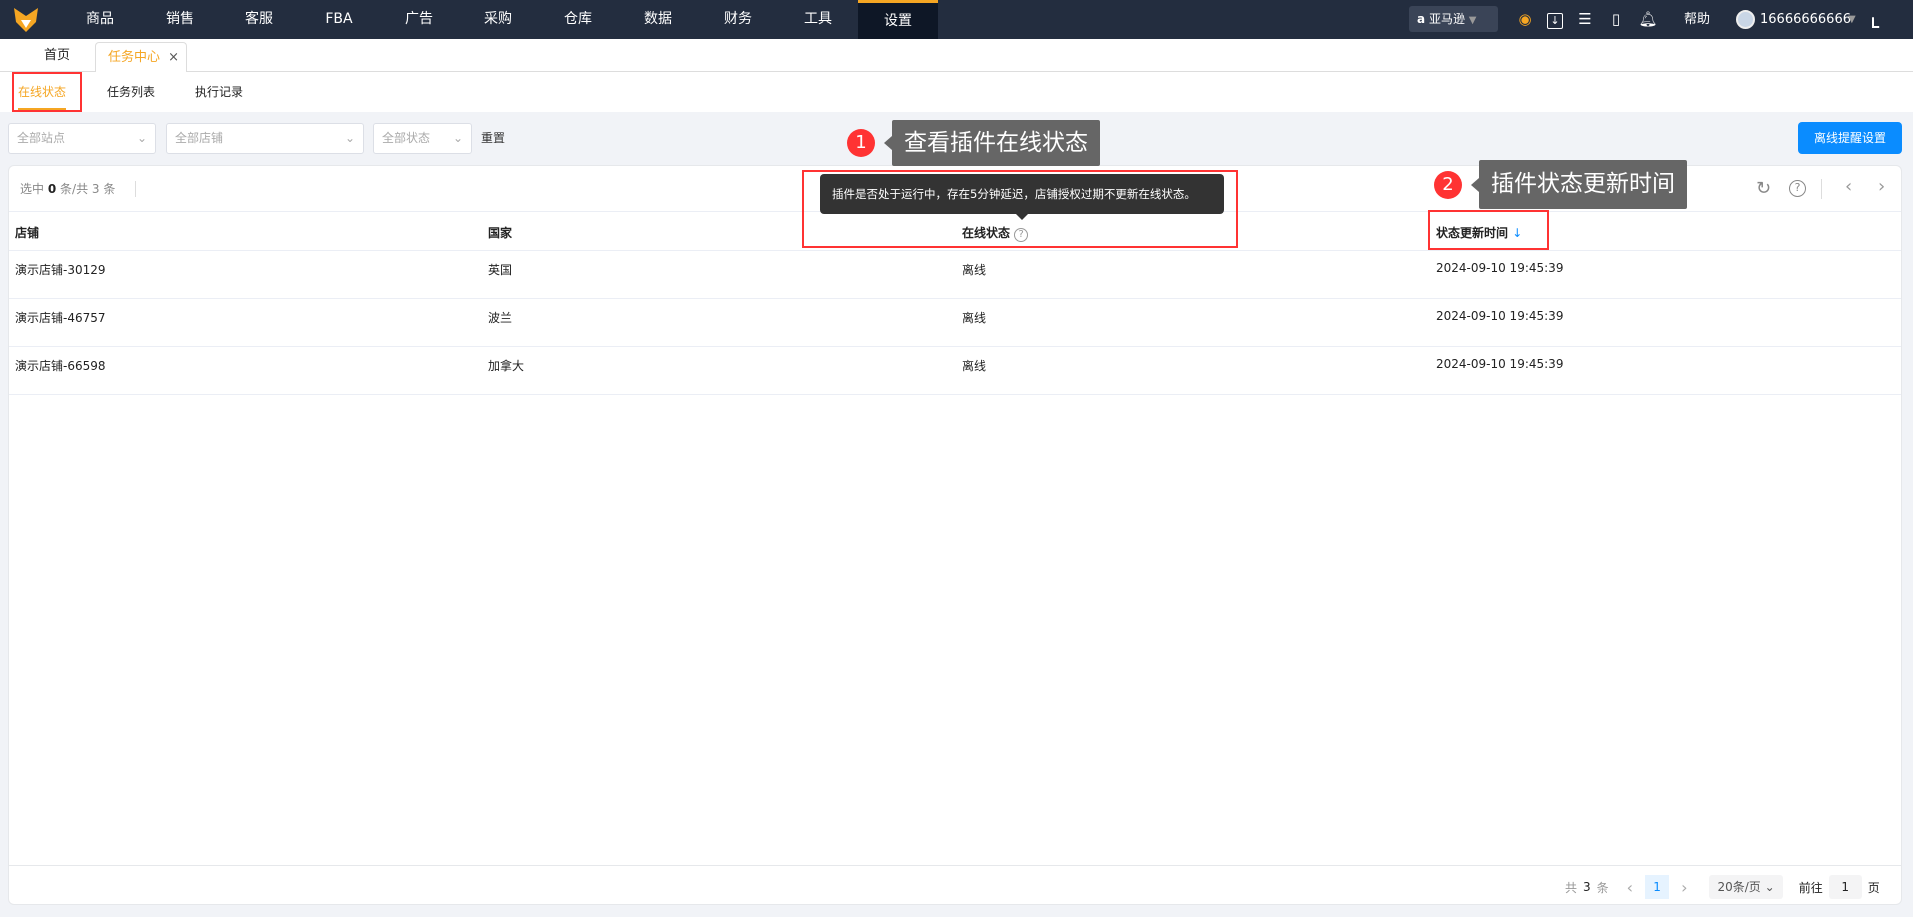 The width and height of the screenshot is (1913, 917). I want to click on prev-page-icon: ‹, so click(1630, 887).